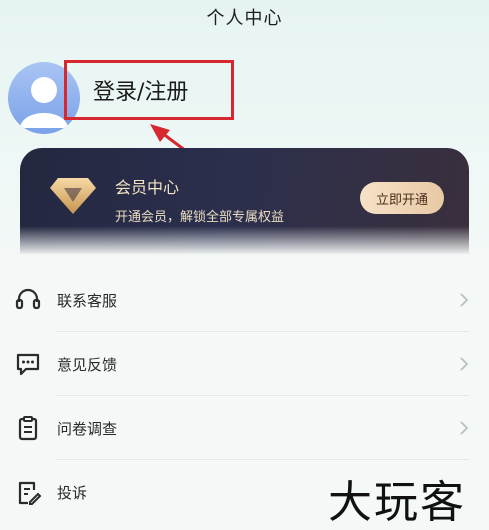 This screenshot has height=530, width=489. I want to click on menu-item-survey: 问卷调查, so click(244, 428).